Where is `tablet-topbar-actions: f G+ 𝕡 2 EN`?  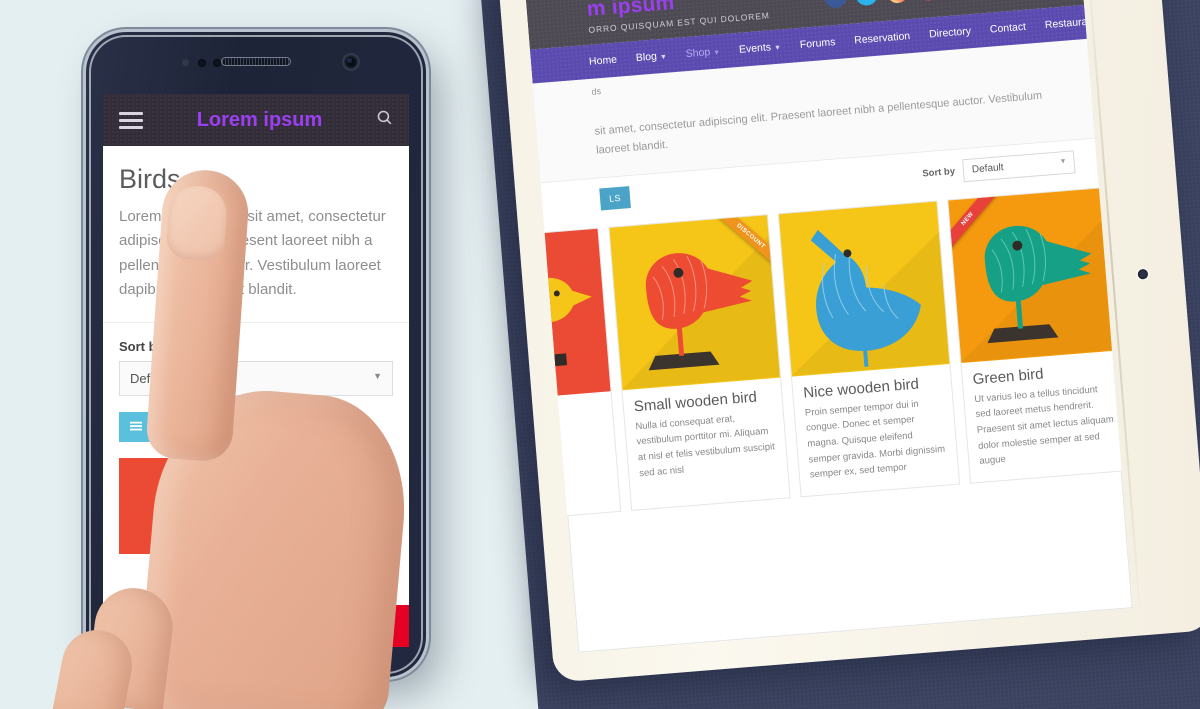 tablet-topbar-actions: f G+ 𝕡 2 EN is located at coordinates (945, 4).